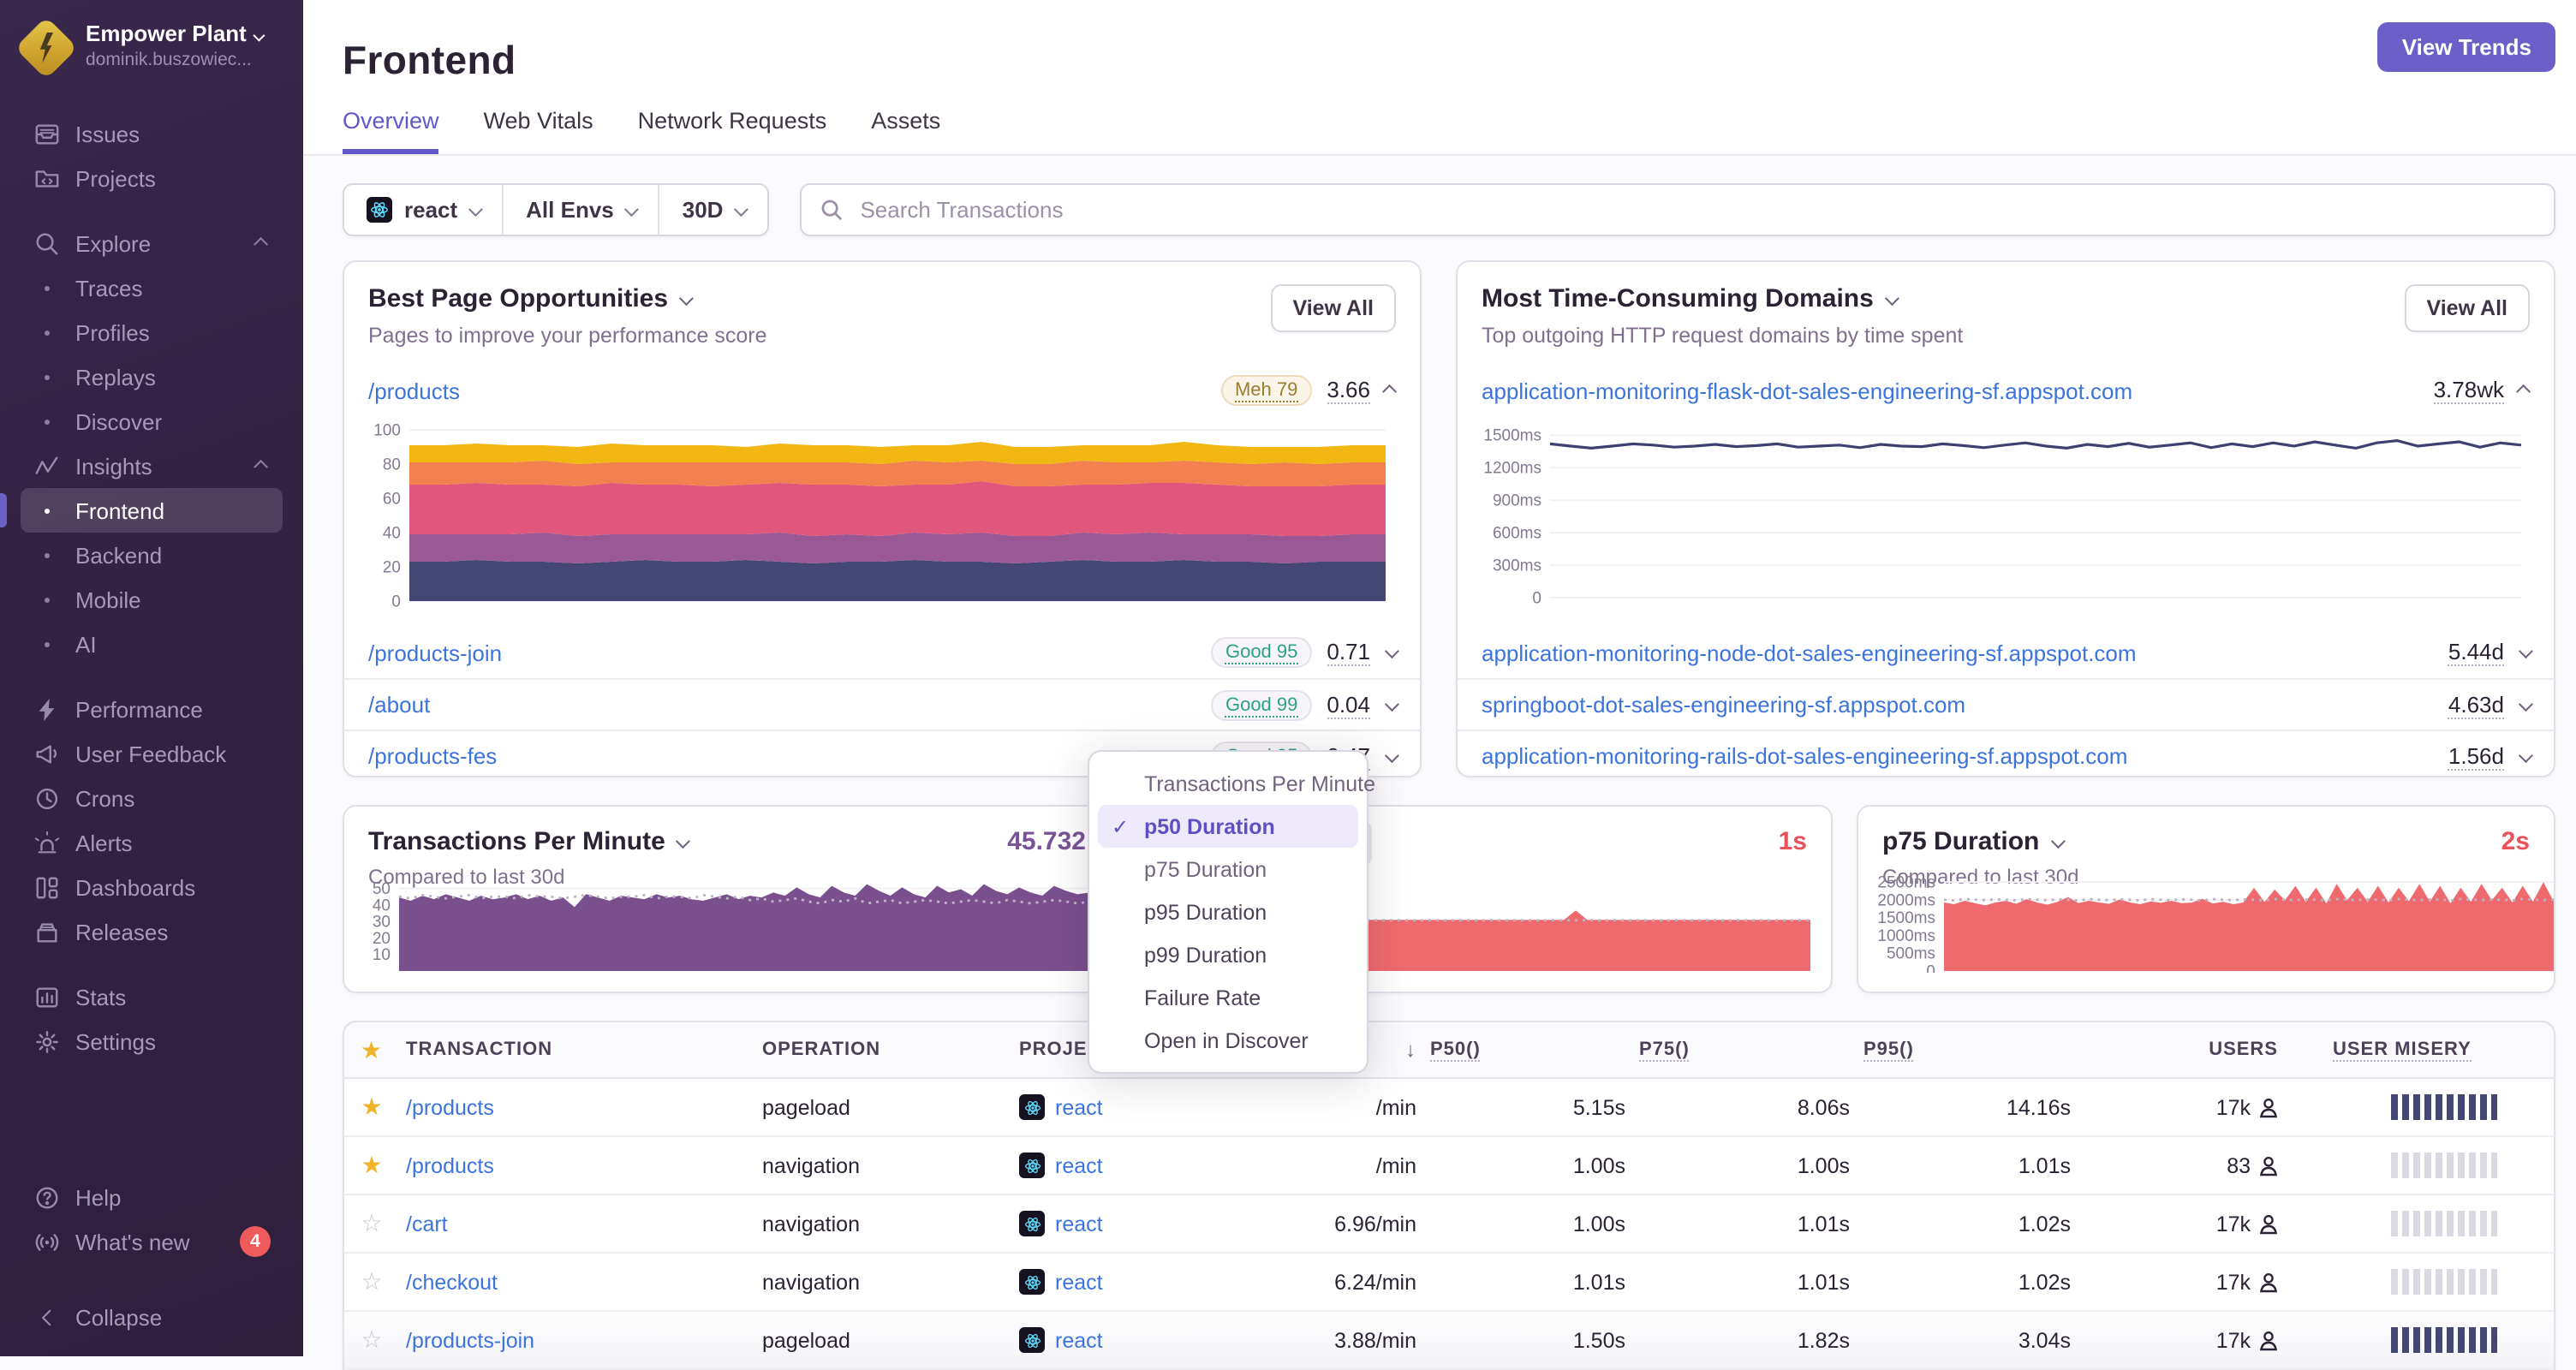 This screenshot has height=1370, width=2576. I want to click on sidebar-item-dashboards: Dashboards, so click(152, 887).